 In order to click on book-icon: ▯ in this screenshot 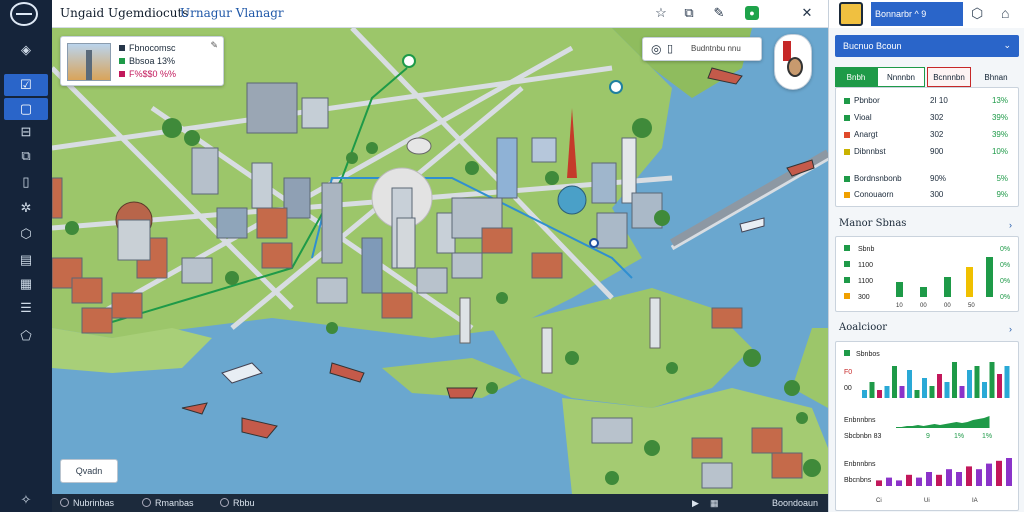, I will do `click(26, 182)`.